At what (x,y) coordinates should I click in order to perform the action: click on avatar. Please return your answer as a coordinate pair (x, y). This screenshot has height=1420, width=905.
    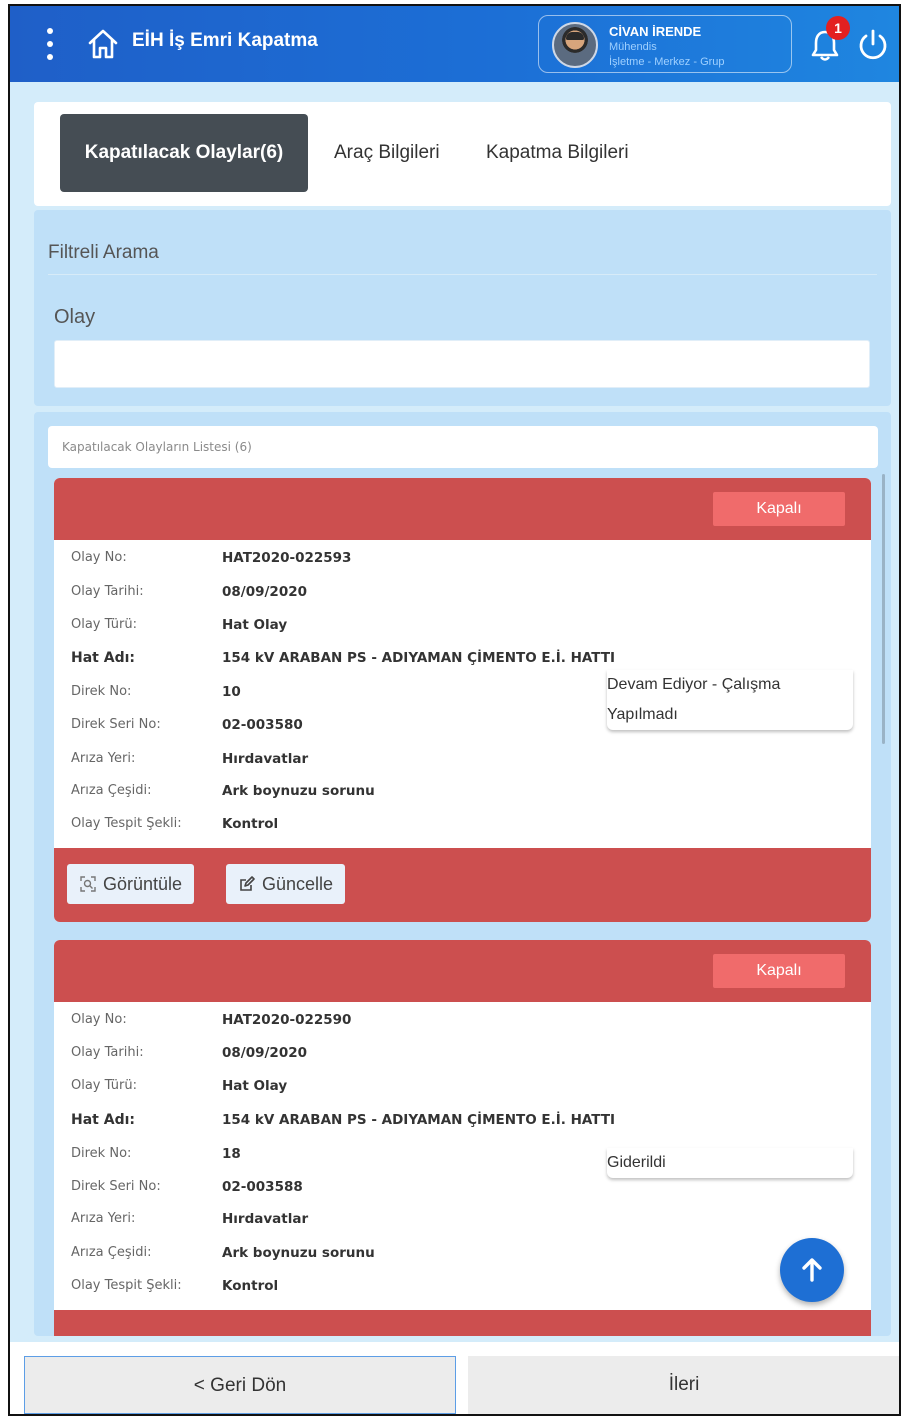
    Looking at the image, I should click on (575, 45).